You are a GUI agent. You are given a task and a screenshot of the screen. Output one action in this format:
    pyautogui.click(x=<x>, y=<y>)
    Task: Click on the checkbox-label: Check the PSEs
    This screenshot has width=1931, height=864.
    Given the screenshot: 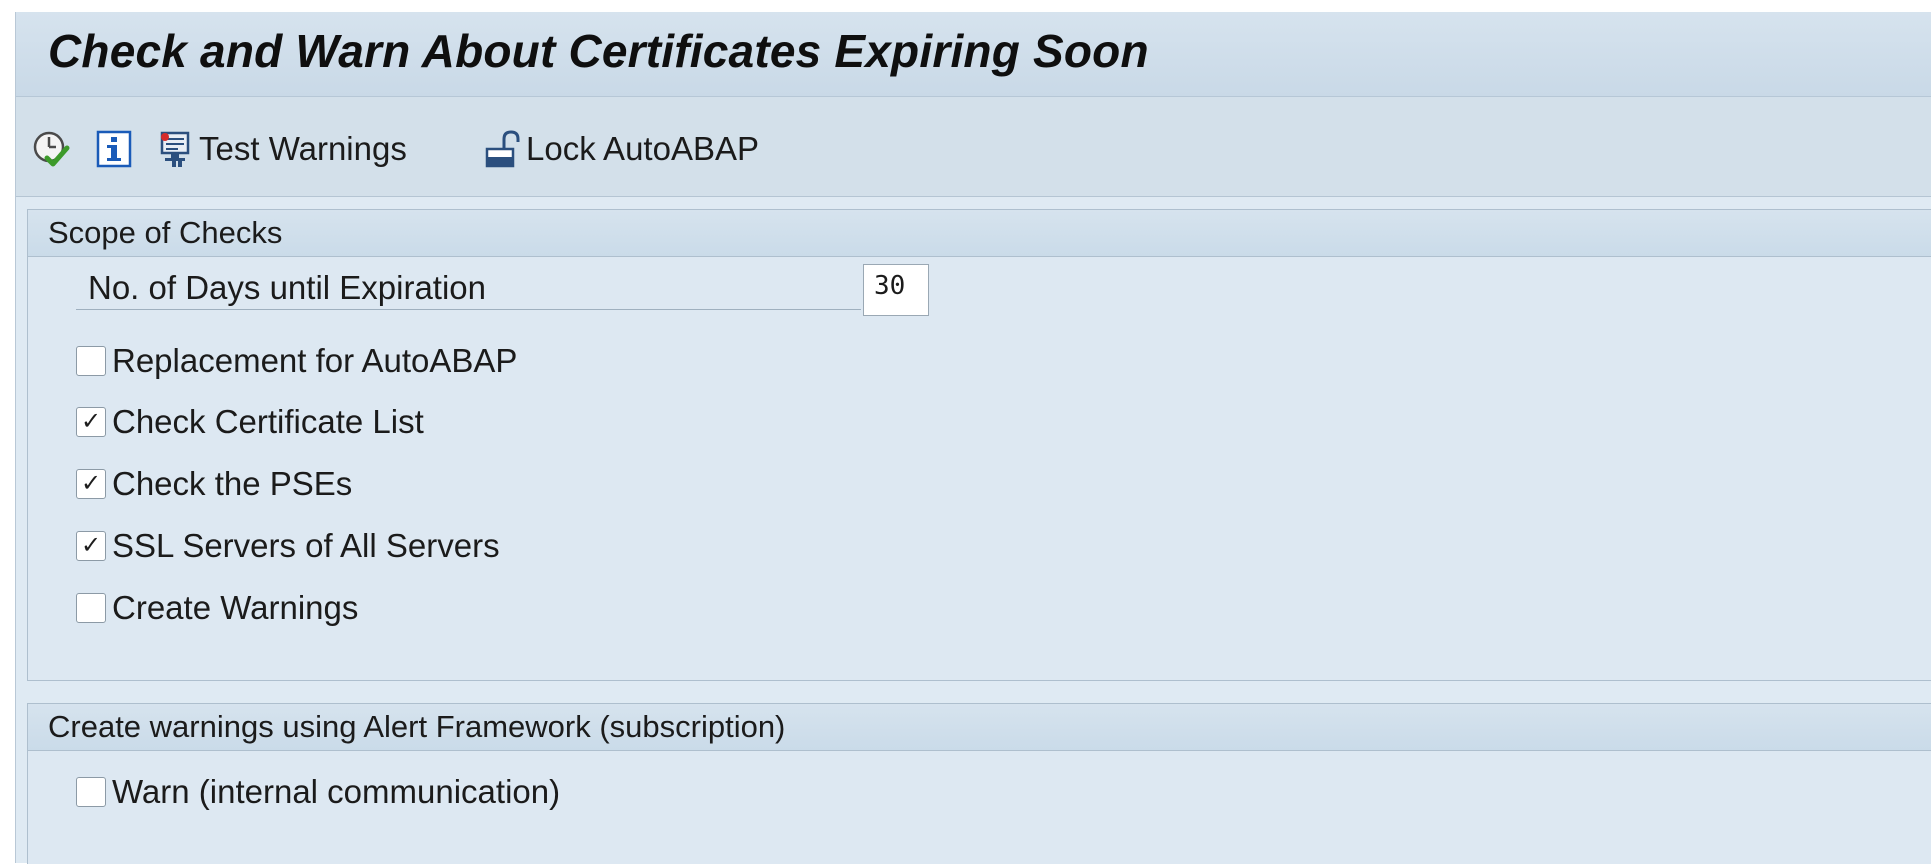 What is the action you would take?
    pyautogui.click(x=232, y=483)
    